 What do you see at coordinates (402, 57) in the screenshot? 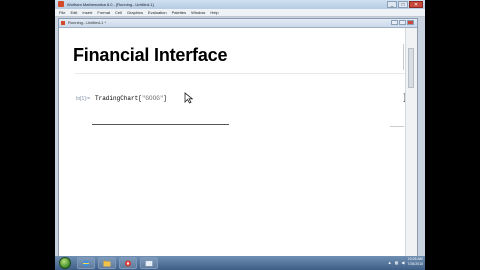
I see `title-cell-bracket` at bounding box center [402, 57].